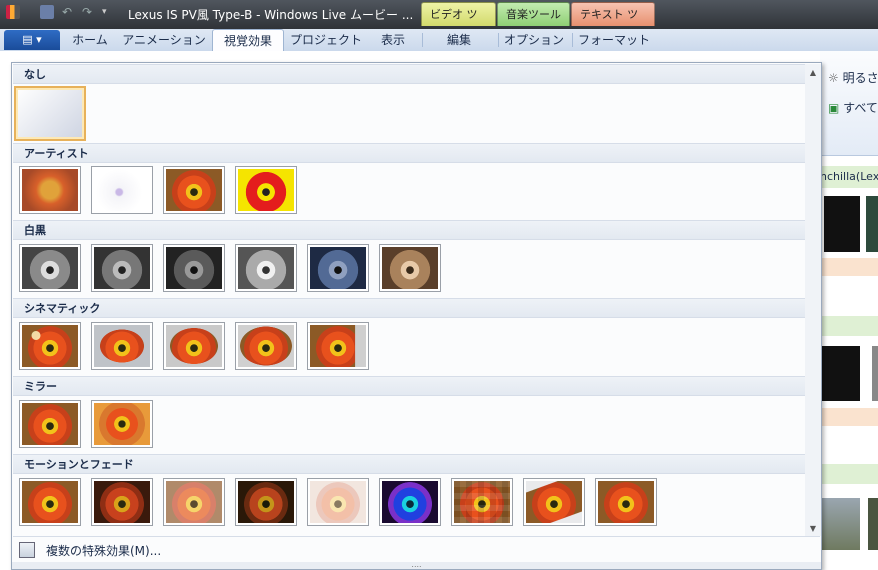  I want to click on tab-options: オプション, so click(534, 40).